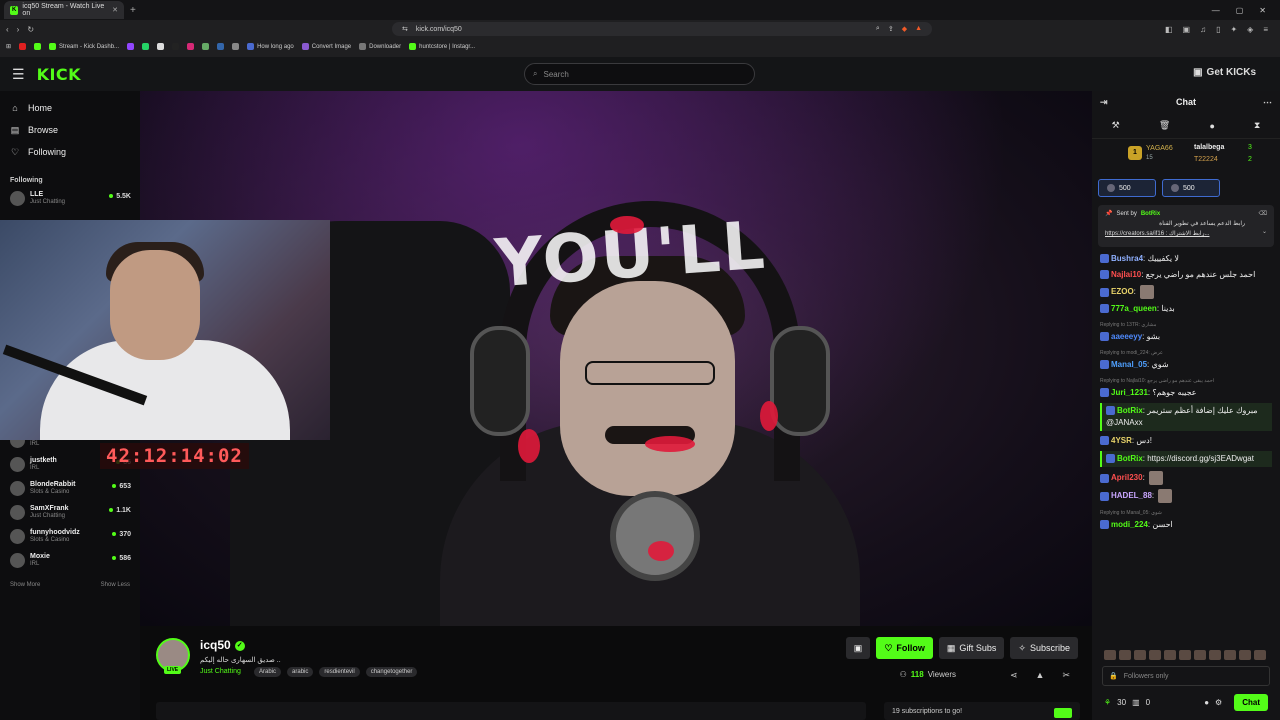  Describe the element at coordinates (662, 29) in the screenshot. I see `url-field: ⇆ kick.com/icq50 ⌕ ⇪ ◆ ▲` at that location.